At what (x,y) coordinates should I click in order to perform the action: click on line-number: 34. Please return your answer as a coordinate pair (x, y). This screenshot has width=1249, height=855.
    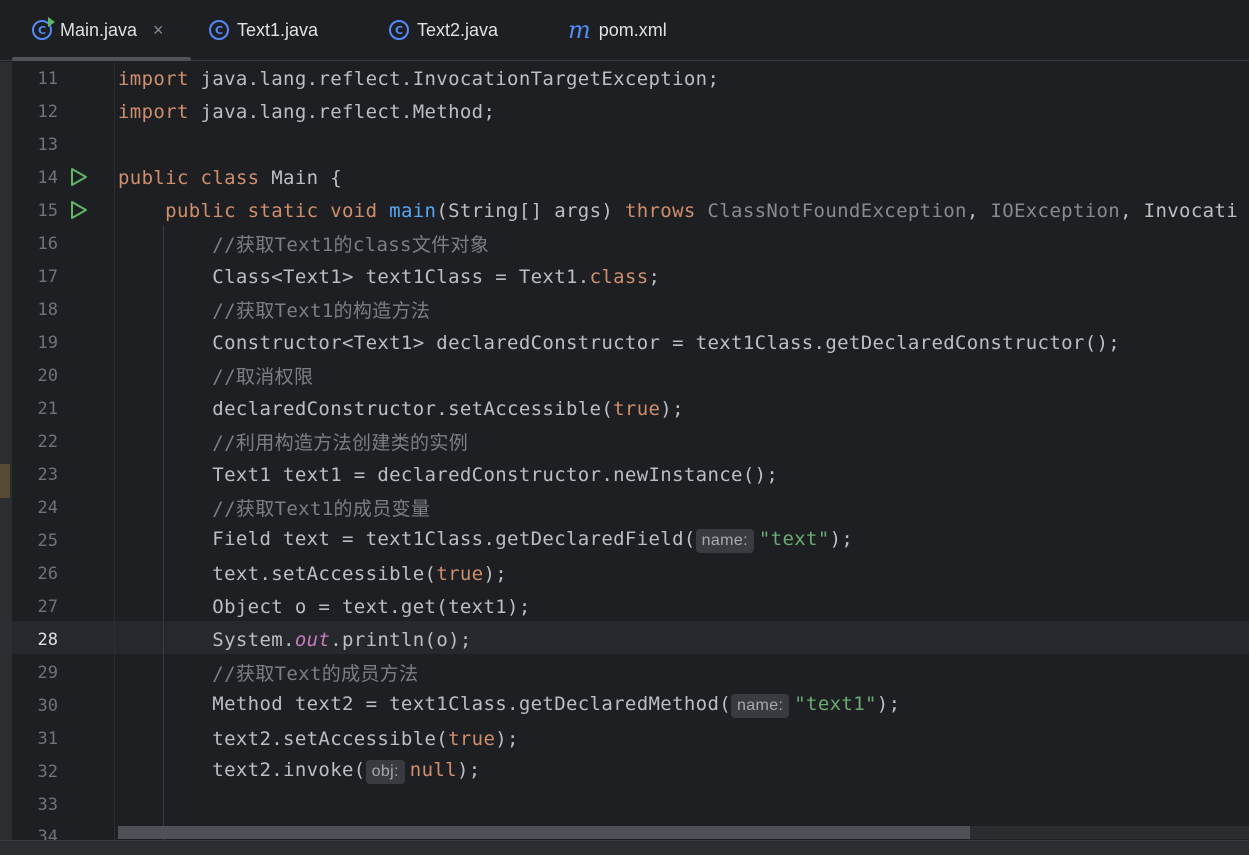
    Looking at the image, I should click on (47, 834).